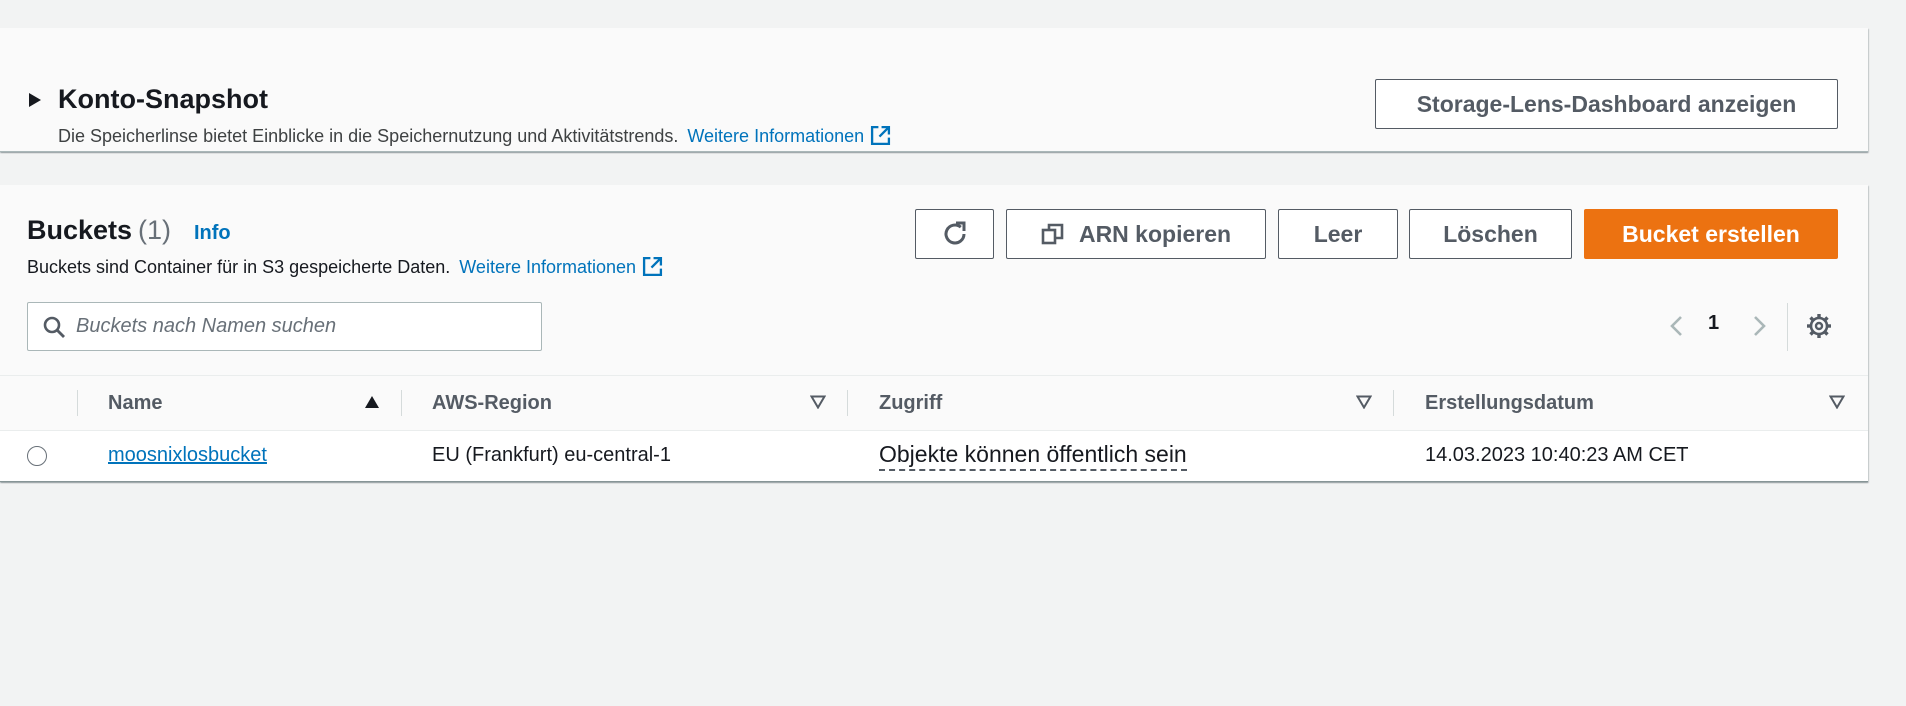 The image size is (1906, 706). What do you see at coordinates (187, 455) in the screenshot?
I see `bucket-name-link: moosnixlosbucket` at bounding box center [187, 455].